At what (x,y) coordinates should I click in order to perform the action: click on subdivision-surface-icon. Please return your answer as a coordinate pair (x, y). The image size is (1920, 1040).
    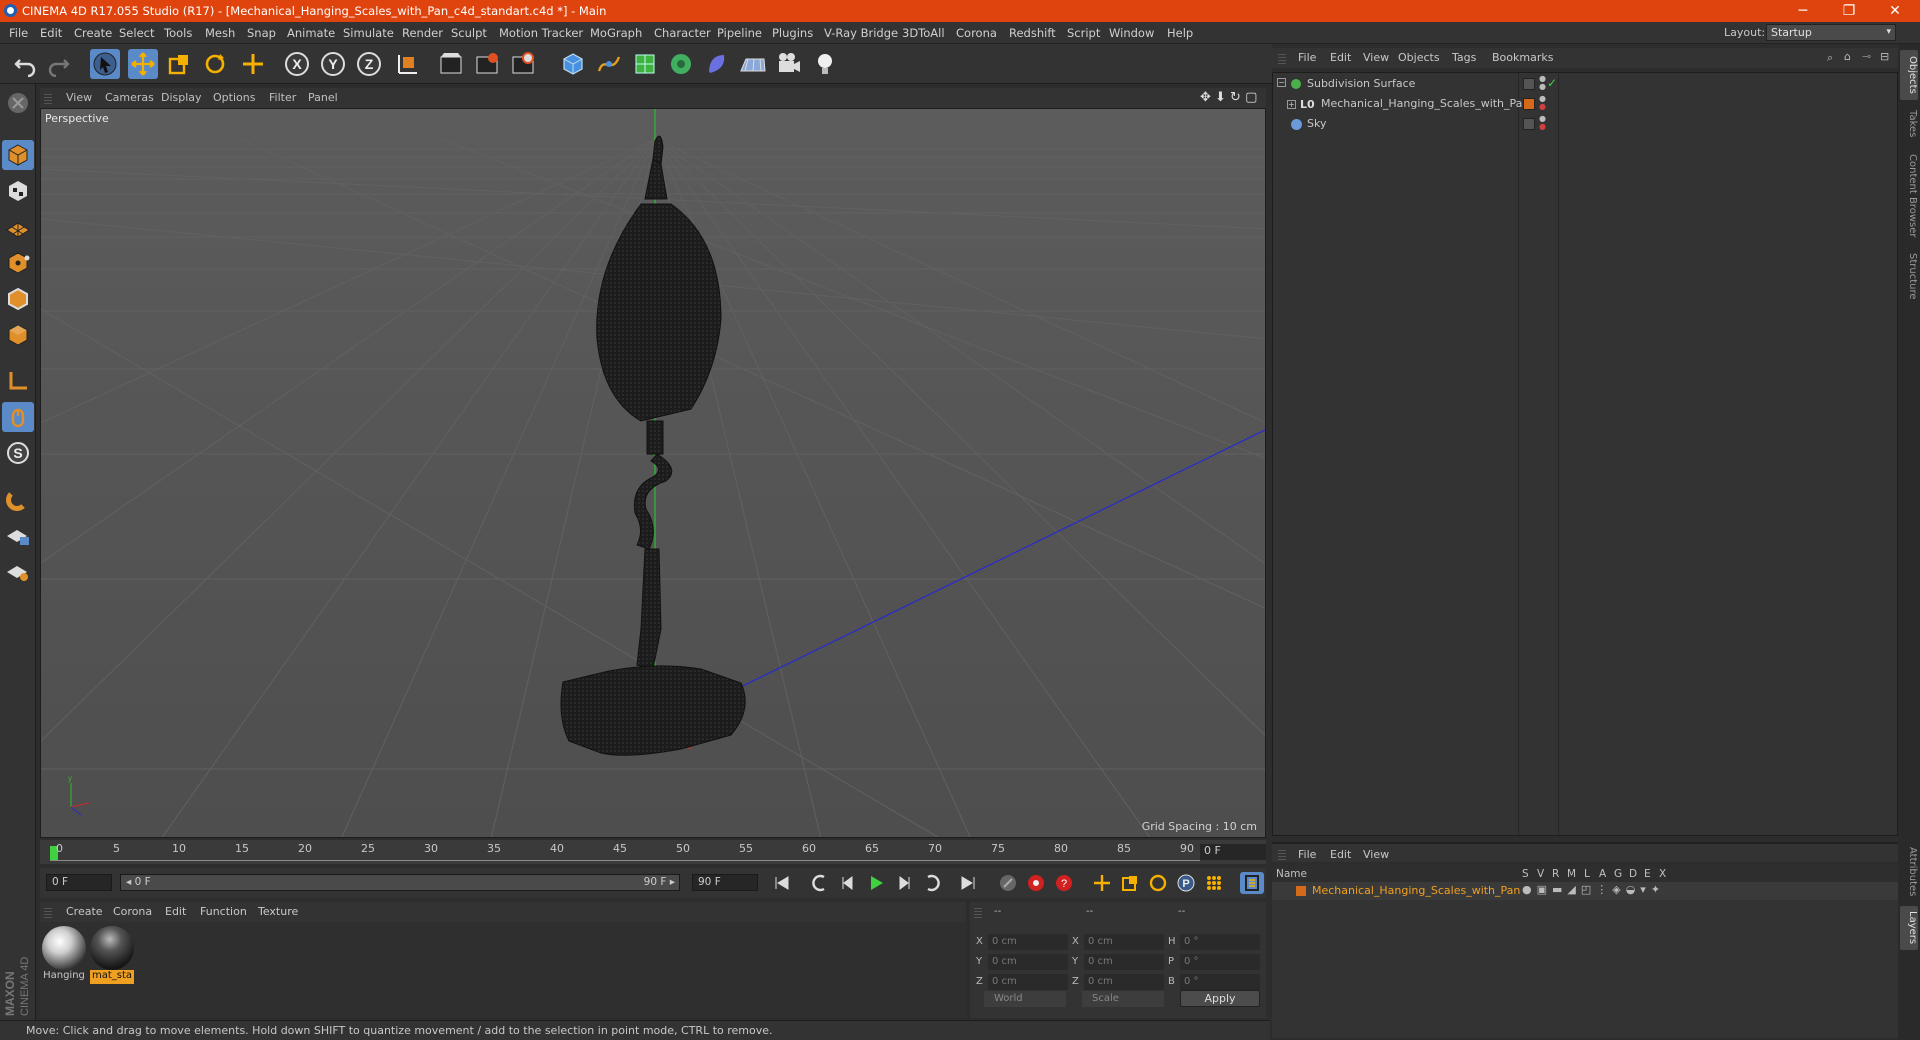
    Looking at the image, I should click on (645, 64).